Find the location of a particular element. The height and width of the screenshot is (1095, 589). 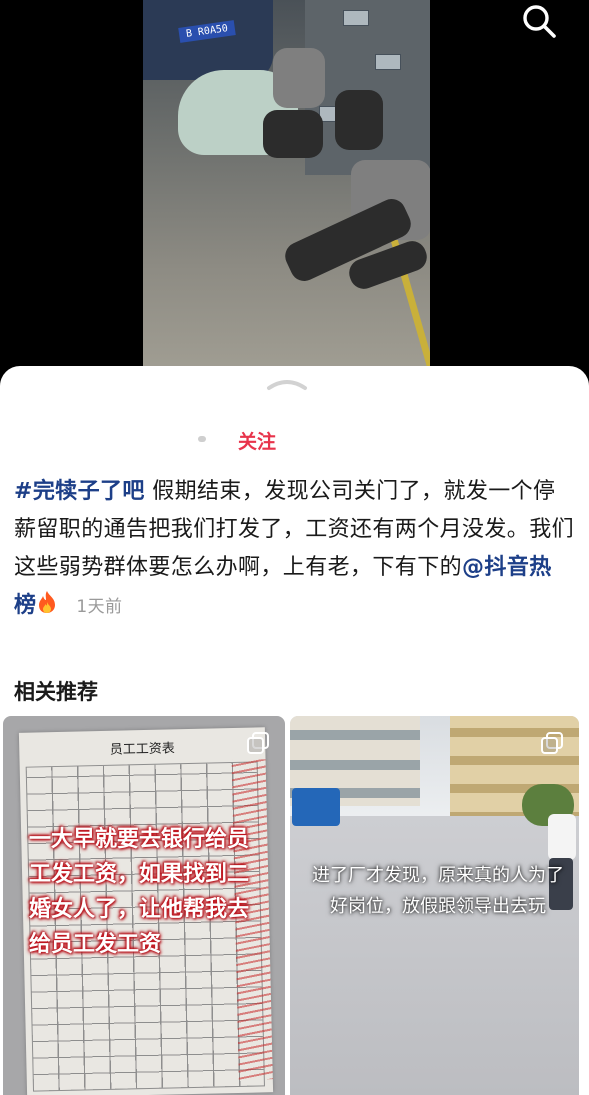

avatar is located at coordinates (202, 439).